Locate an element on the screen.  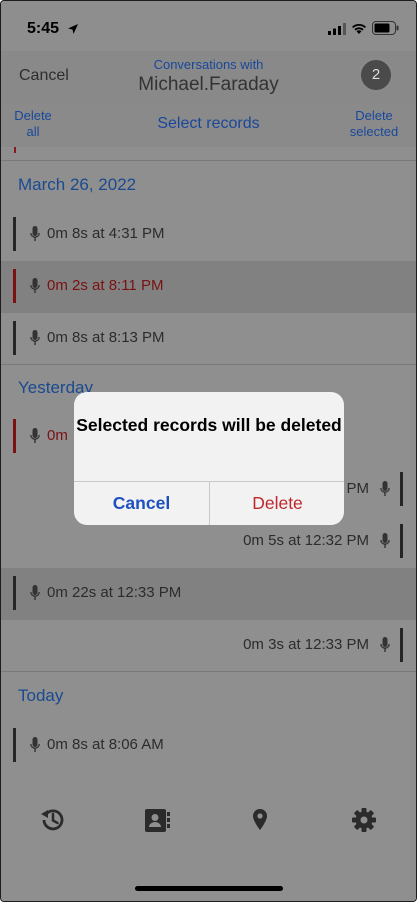
settings-icon is located at coordinates (364, 820).